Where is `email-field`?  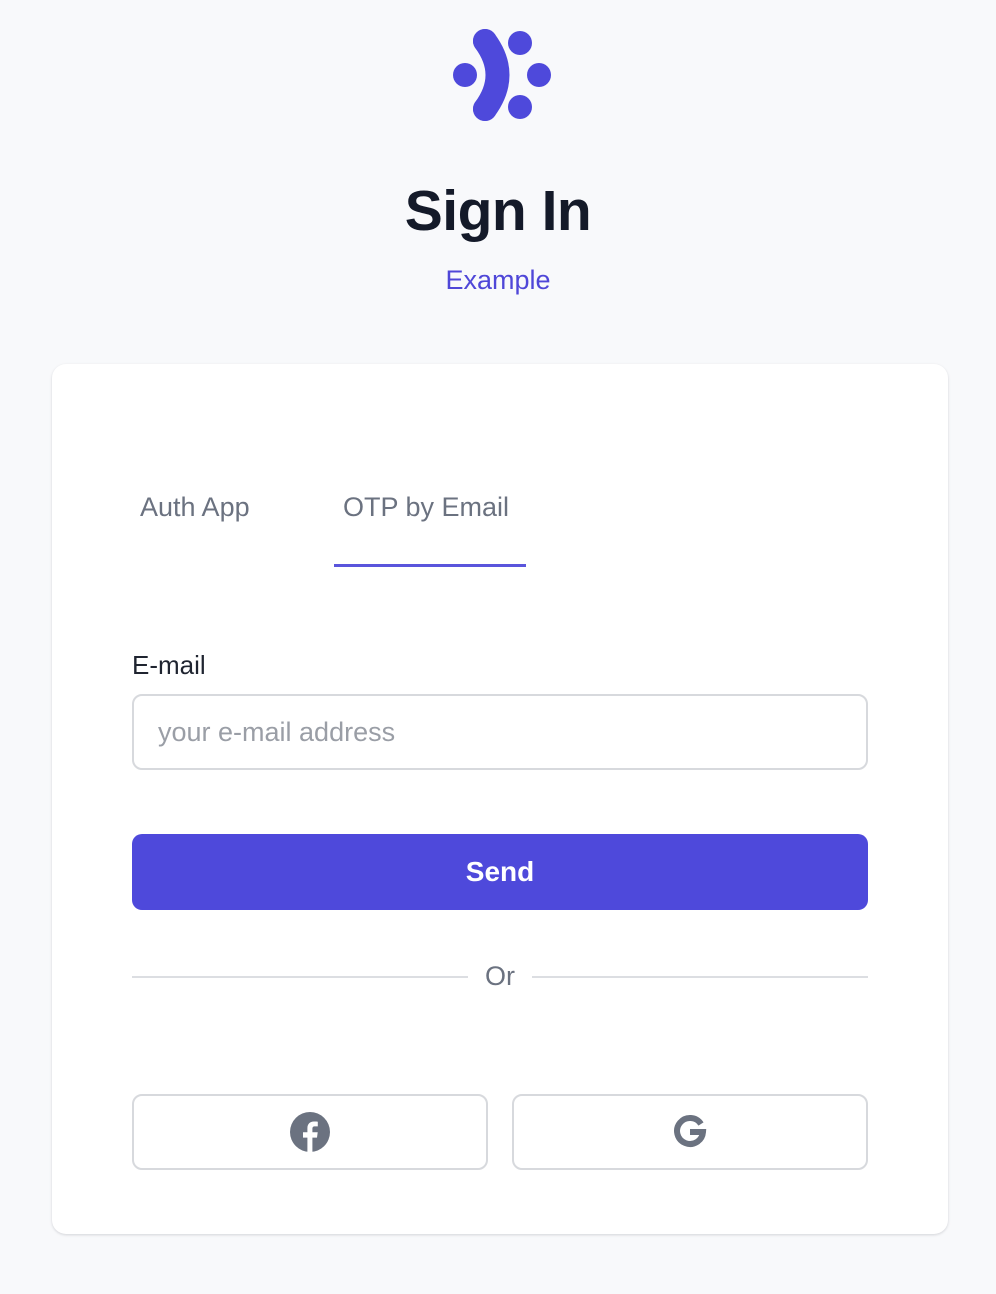
email-field is located at coordinates (500, 732).